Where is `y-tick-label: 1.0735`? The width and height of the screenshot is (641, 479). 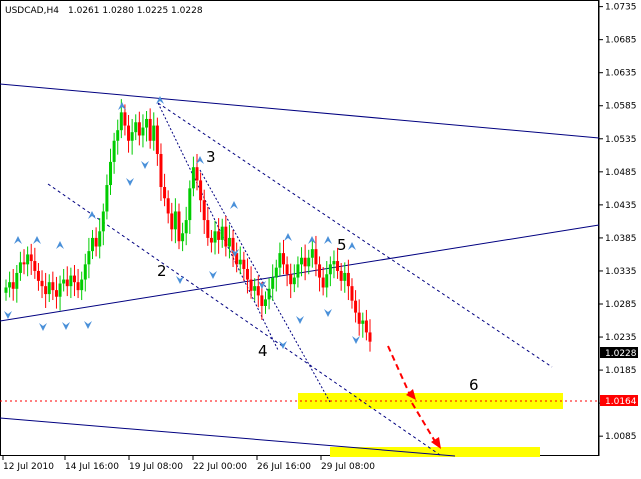
y-tick-label: 1.0735 is located at coordinates (621, 8).